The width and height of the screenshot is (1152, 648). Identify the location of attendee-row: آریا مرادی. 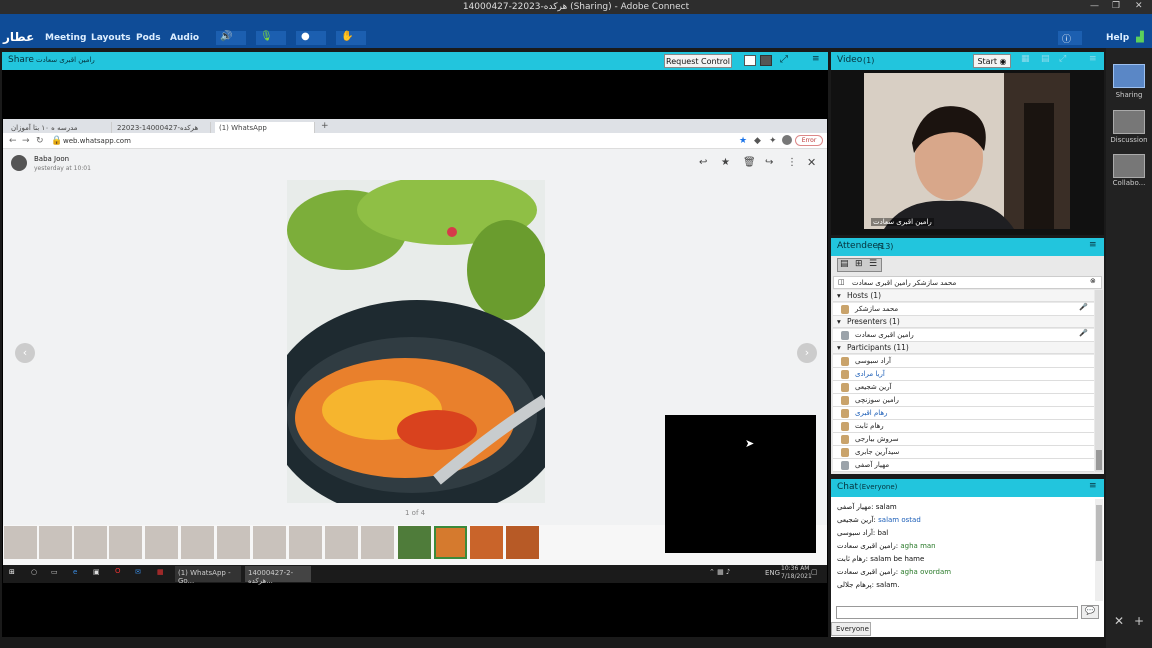
(963, 374).